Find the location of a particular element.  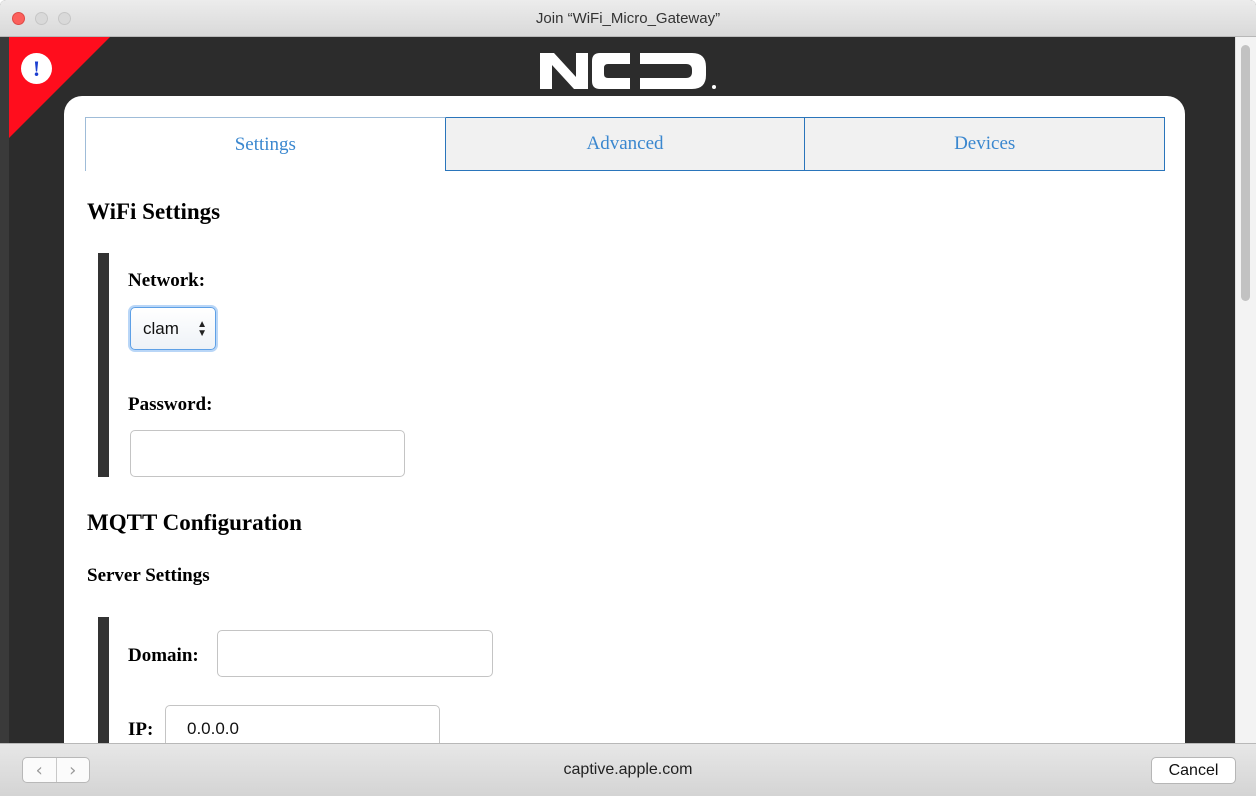

network-label: Network: is located at coordinates (167, 280).